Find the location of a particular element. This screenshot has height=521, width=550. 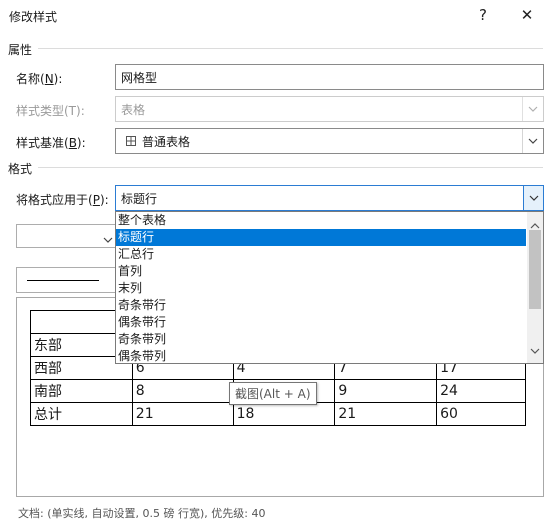

based-on-value: 普通表格 is located at coordinates (166, 141).